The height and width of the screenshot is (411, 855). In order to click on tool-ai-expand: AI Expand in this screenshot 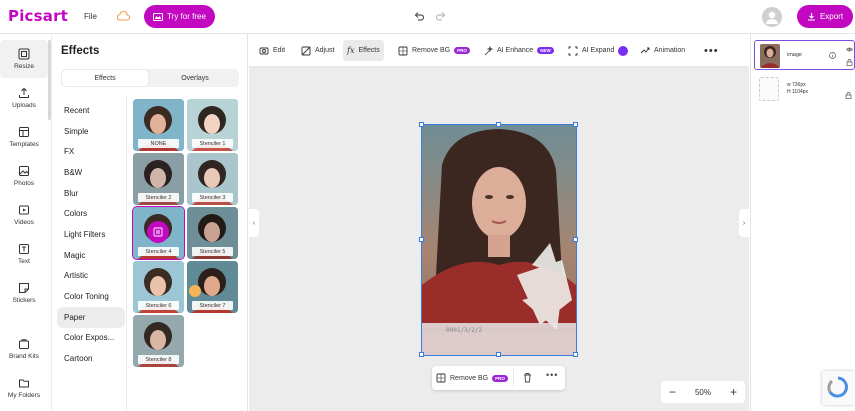, I will do `click(598, 50)`.